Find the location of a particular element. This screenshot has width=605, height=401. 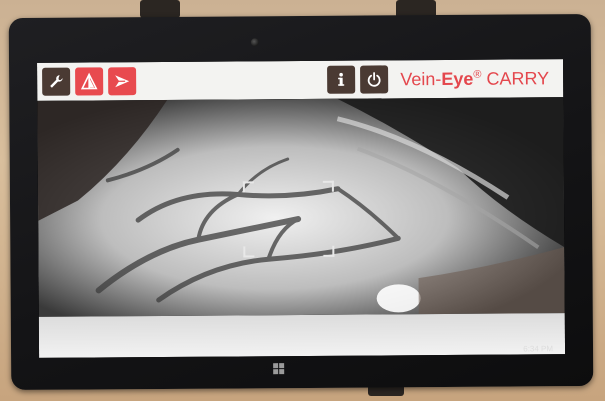

clock: 6:34 PM is located at coordinates (538, 349).